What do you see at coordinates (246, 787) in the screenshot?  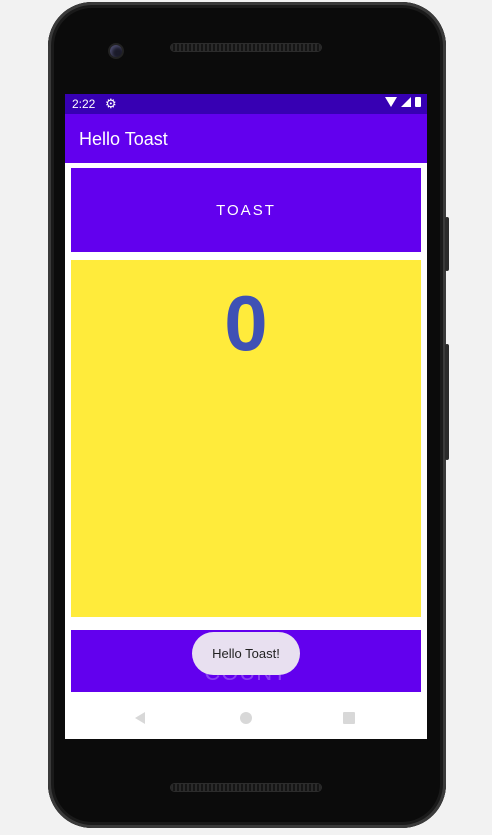 I see `bottom-speaker` at bounding box center [246, 787].